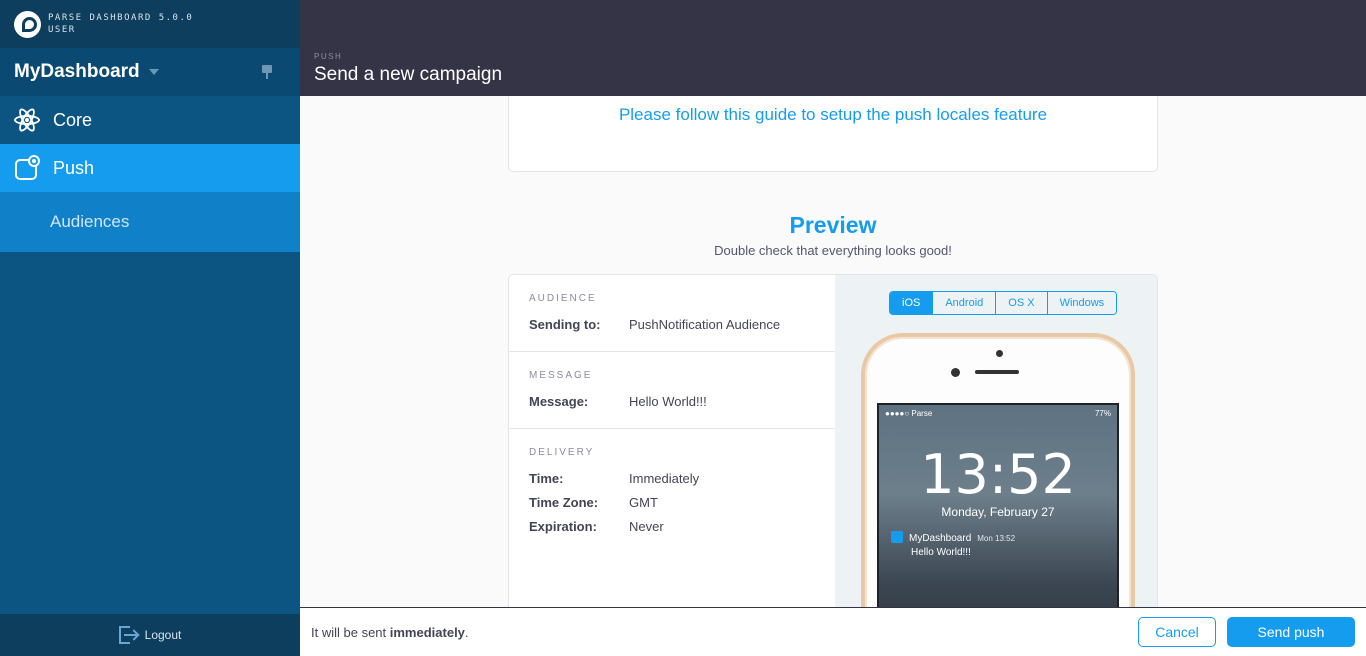  Describe the element at coordinates (73, 119) in the screenshot. I see `sidebar-item-label: Core` at that location.